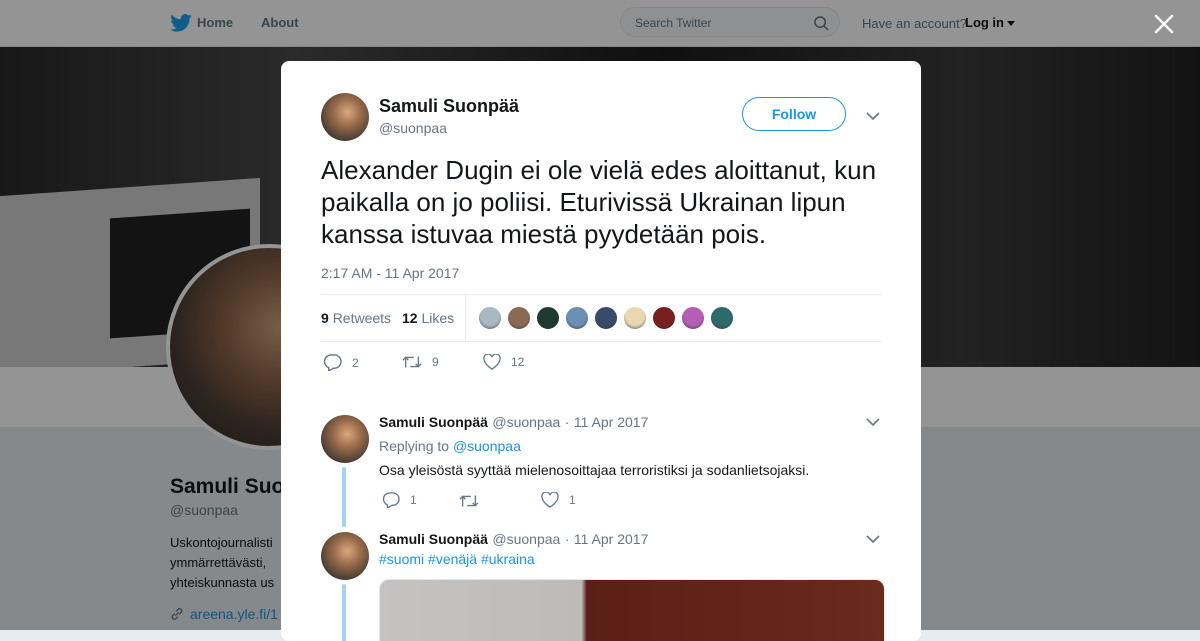  Describe the element at coordinates (508, 559) in the screenshot. I see `hashtag-link: #ukraina` at that location.